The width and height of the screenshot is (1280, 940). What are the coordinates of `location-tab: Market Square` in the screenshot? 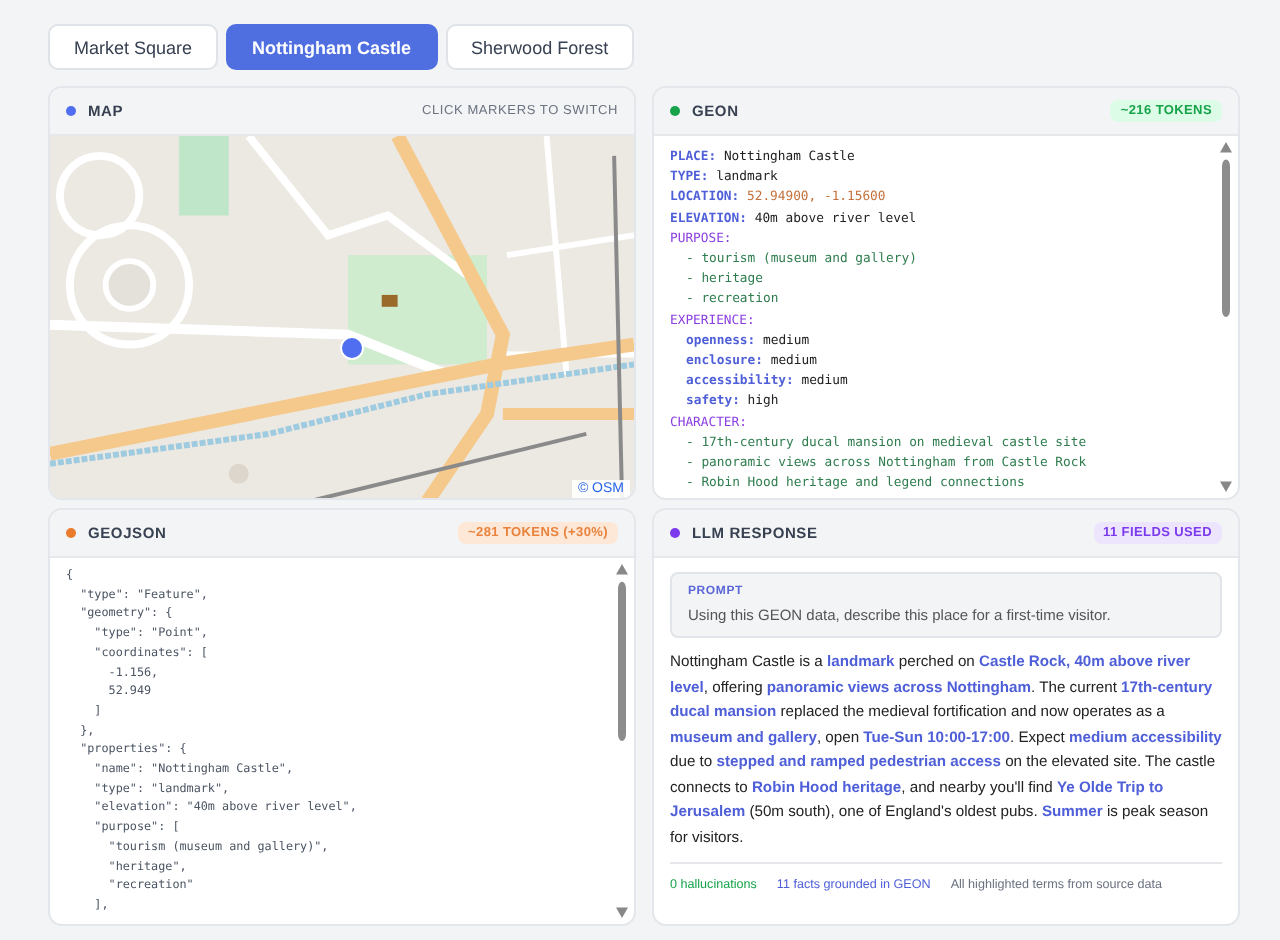 It's located at (133, 47).